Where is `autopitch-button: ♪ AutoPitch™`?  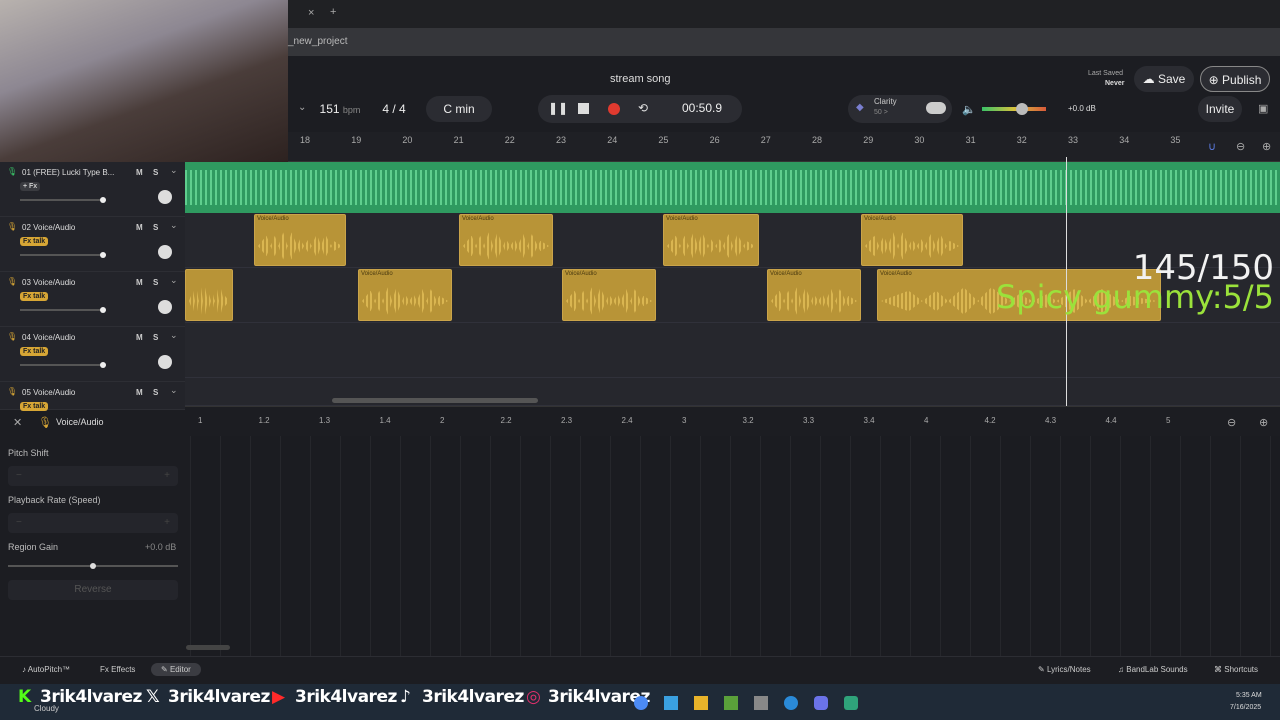 autopitch-button: ♪ AutoPitch™ is located at coordinates (46, 669).